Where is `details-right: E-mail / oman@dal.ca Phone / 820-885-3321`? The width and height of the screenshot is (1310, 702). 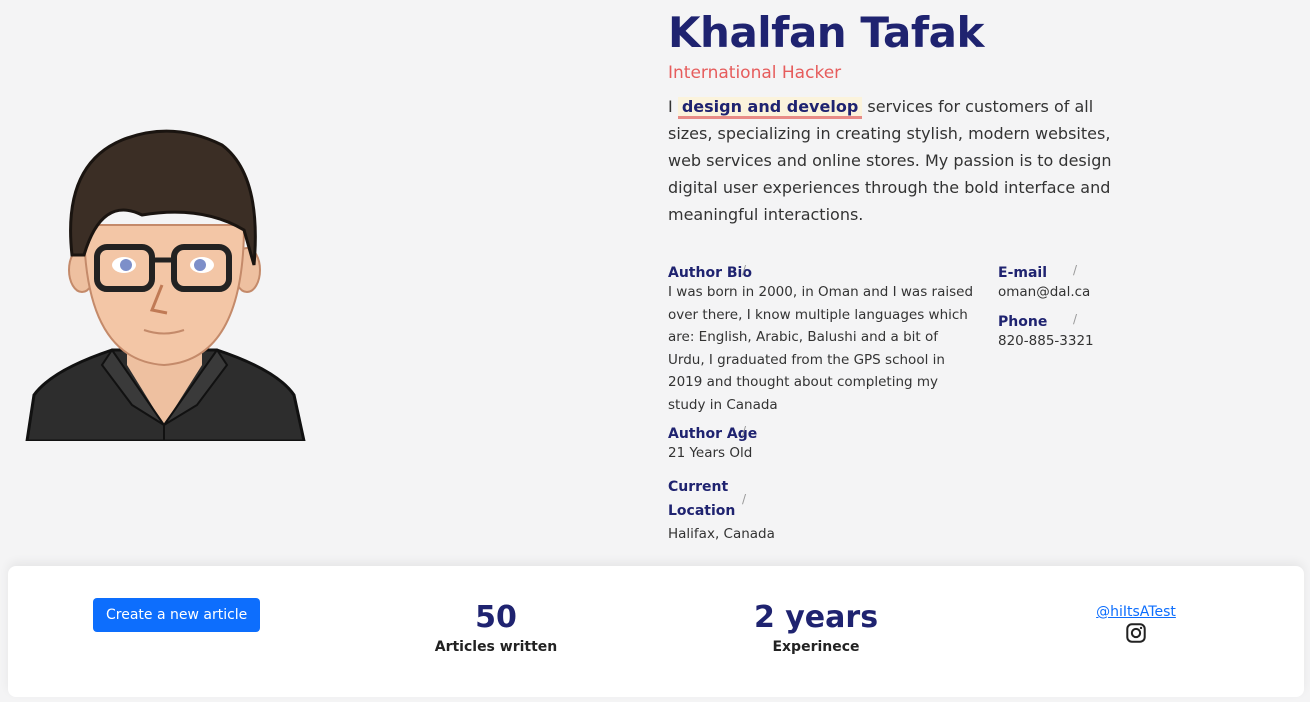
details-right: E-mail / oman@dal.ca Phone / 820-885-3321 is located at coordinates (1046, 403).